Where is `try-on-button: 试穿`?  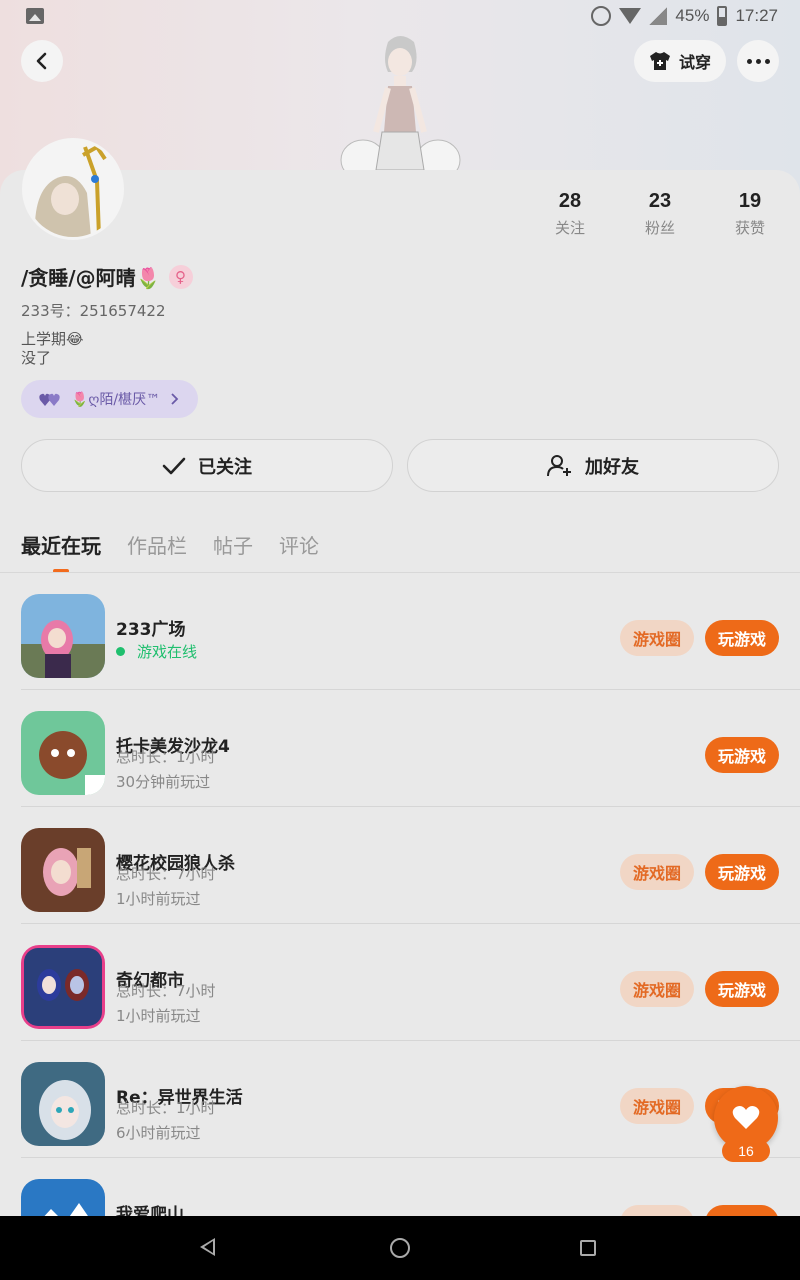 try-on-button: 试穿 is located at coordinates (680, 61).